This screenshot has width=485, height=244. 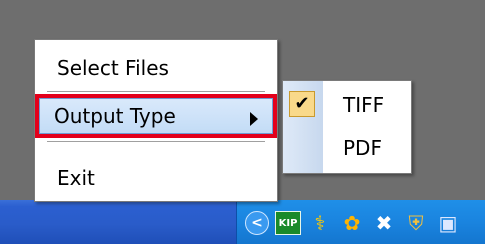 I want to click on pdf-menu-item: PDF, so click(x=362, y=148).